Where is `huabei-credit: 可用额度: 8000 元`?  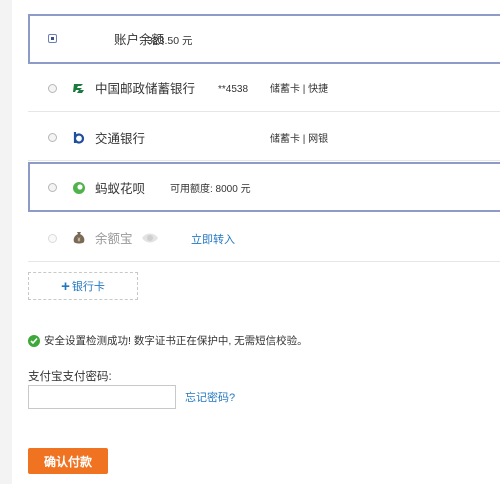 huabei-credit: 可用额度: 8000 元 is located at coordinates (210, 189).